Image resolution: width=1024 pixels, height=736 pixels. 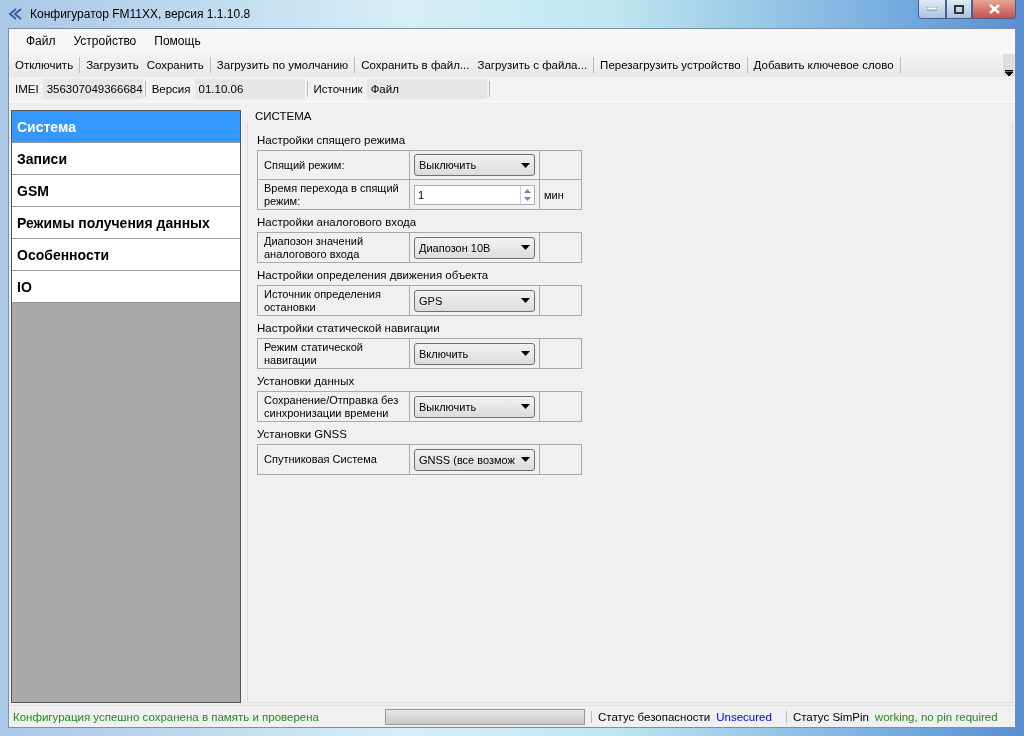 What do you see at coordinates (474, 247) in the screenshot?
I see `dropdown: Диапозон 10В` at bounding box center [474, 247].